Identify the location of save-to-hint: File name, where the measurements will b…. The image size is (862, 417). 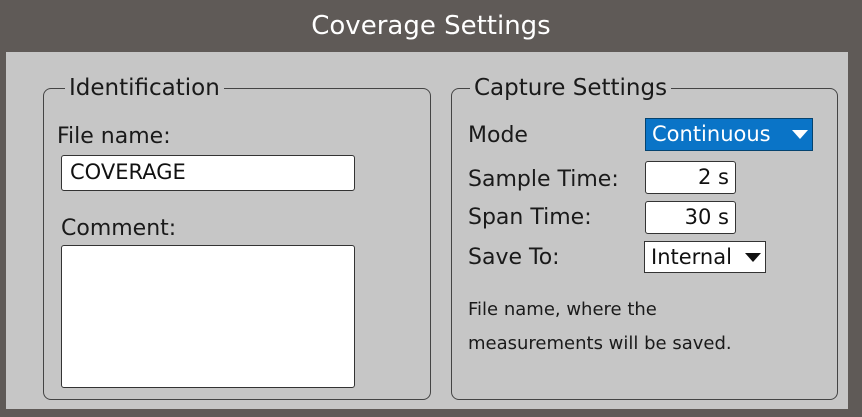
(600, 327).